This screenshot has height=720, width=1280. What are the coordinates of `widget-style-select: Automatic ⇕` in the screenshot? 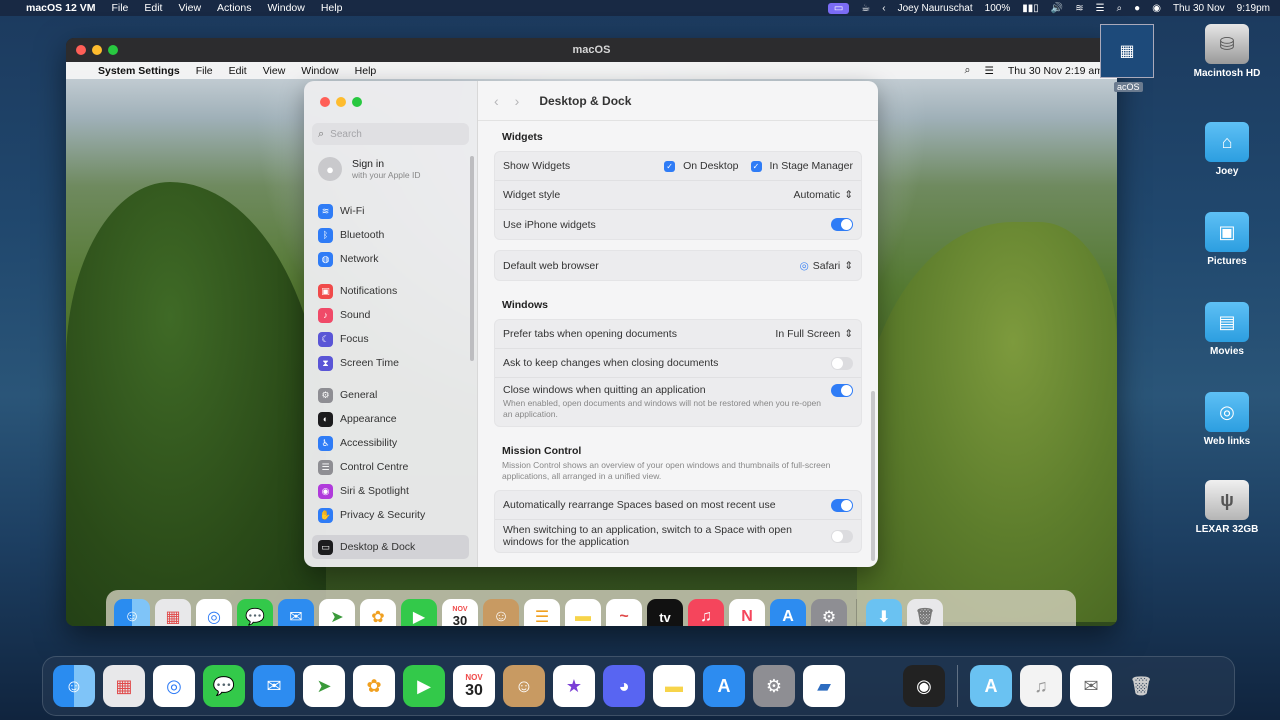 It's located at (824, 195).